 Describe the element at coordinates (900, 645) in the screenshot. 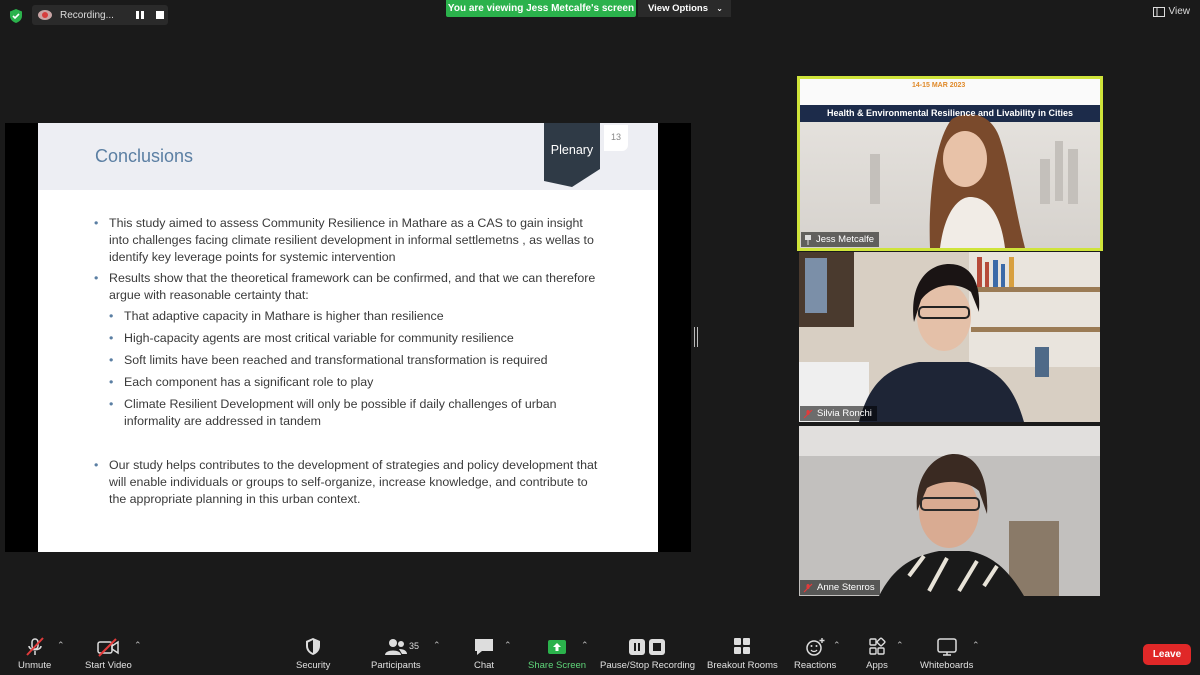

I see `apps-options-caret: ⌃` at that location.